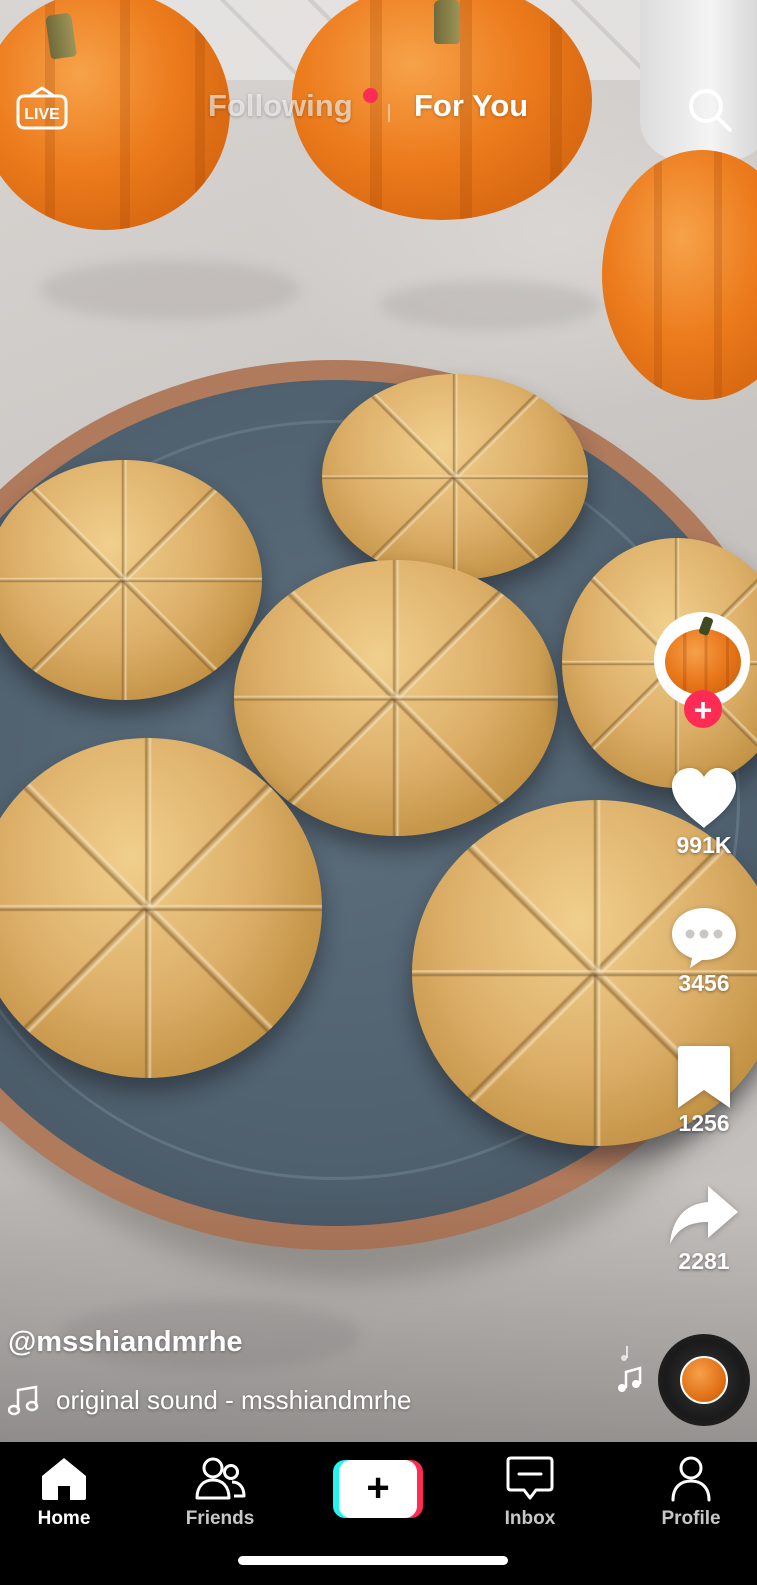  What do you see at coordinates (704, 1123) in the screenshot?
I see `bookmark-count: 1256` at bounding box center [704, 1123].